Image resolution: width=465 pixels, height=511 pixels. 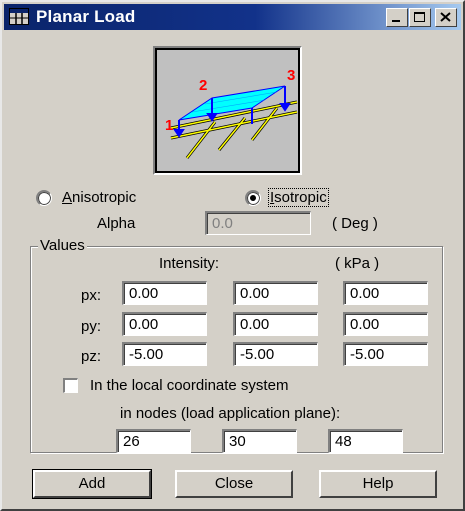 What do you see at coordinates (116, 223) in the screenshot?
I see `alpha-label: Alpha` at bounding box center [116, 223].